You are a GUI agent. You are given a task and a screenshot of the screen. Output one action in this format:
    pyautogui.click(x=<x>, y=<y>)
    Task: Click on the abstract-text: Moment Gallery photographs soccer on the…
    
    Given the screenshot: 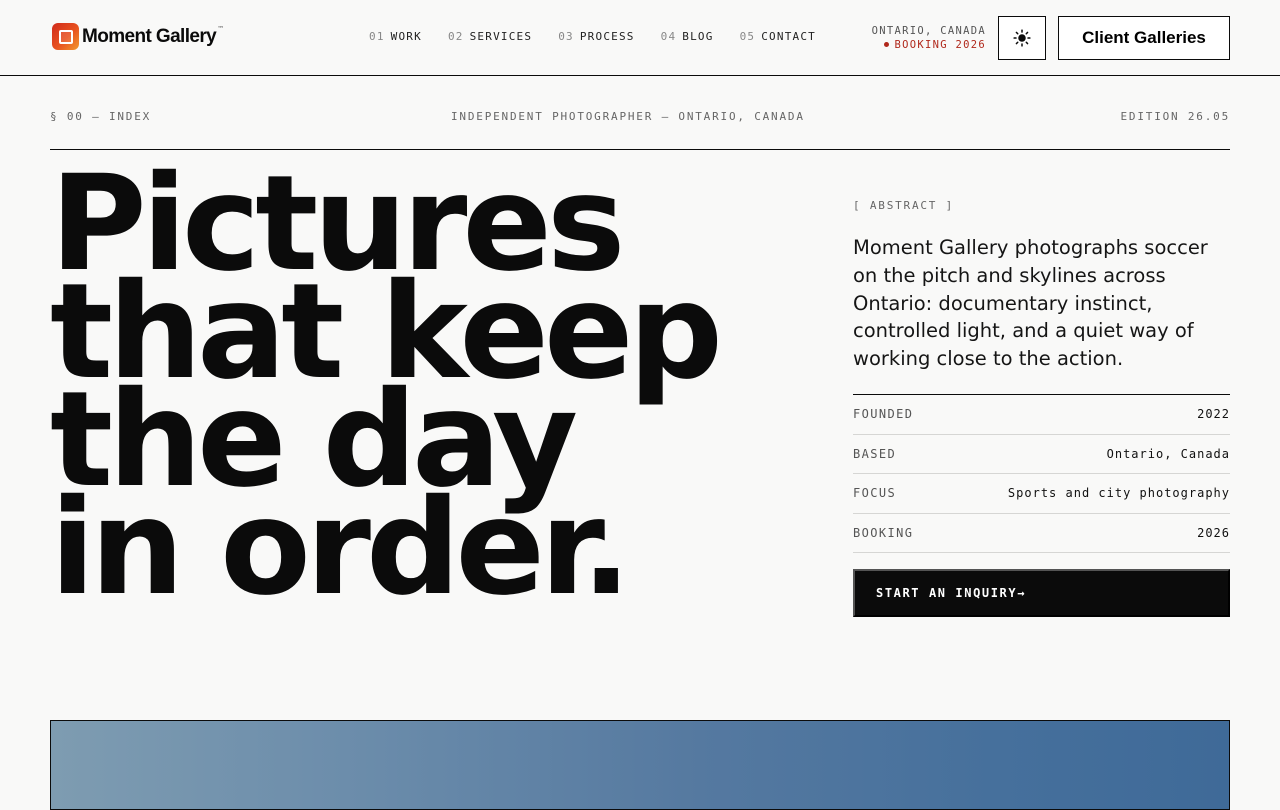 What is the action you would take?
    pyautogui.click(x=1030, y=303)
    